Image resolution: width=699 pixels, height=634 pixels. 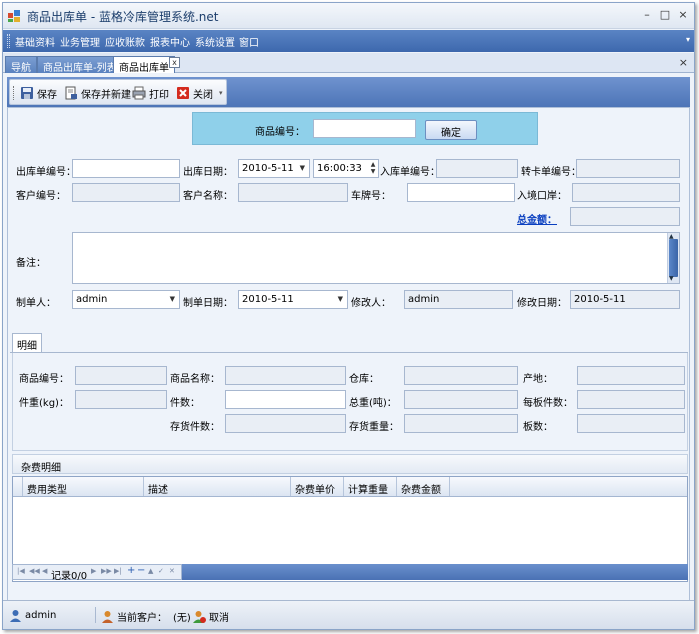 What do you see at coordinates (671, 278) in the screenshot?
I see `scroll-down-icon: ▼` at bounding box center [671, 278].